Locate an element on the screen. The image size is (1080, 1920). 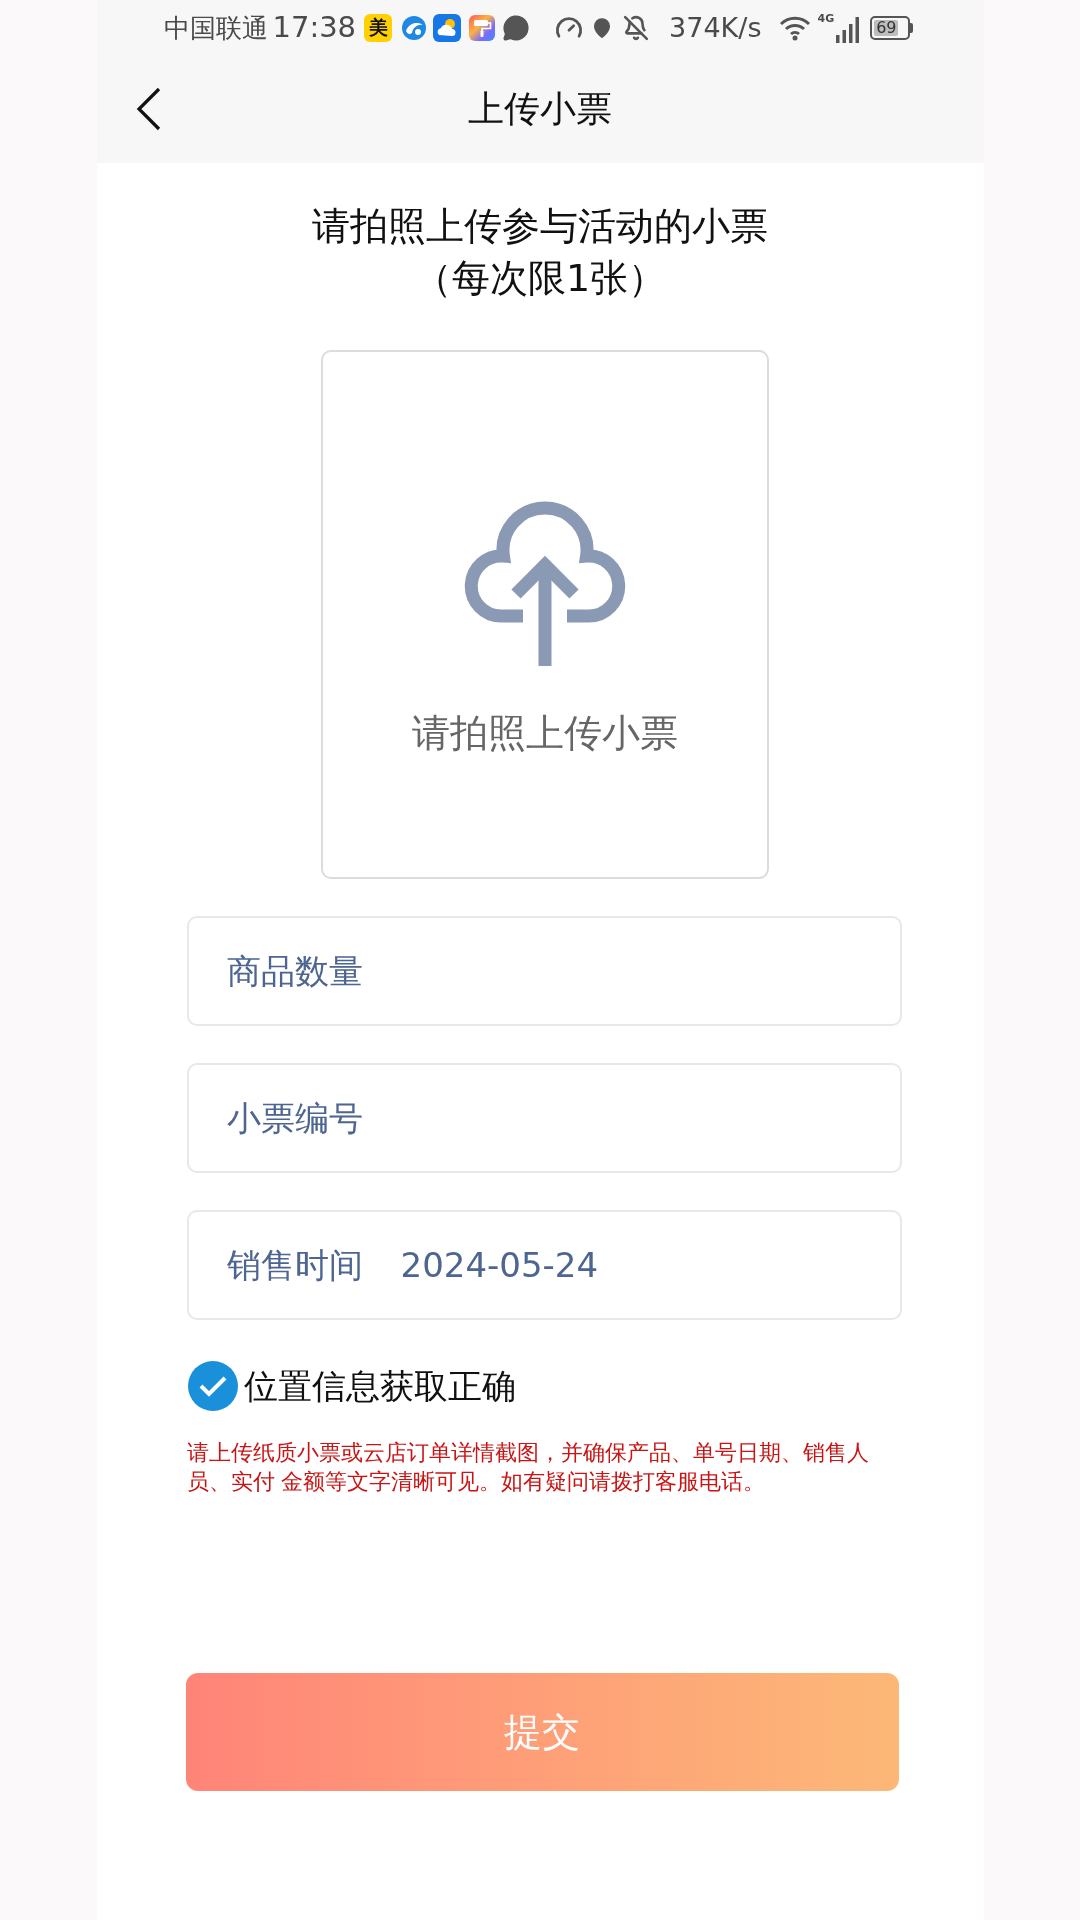
input-field: 小票编号 is located at coordinates (544, 1118).